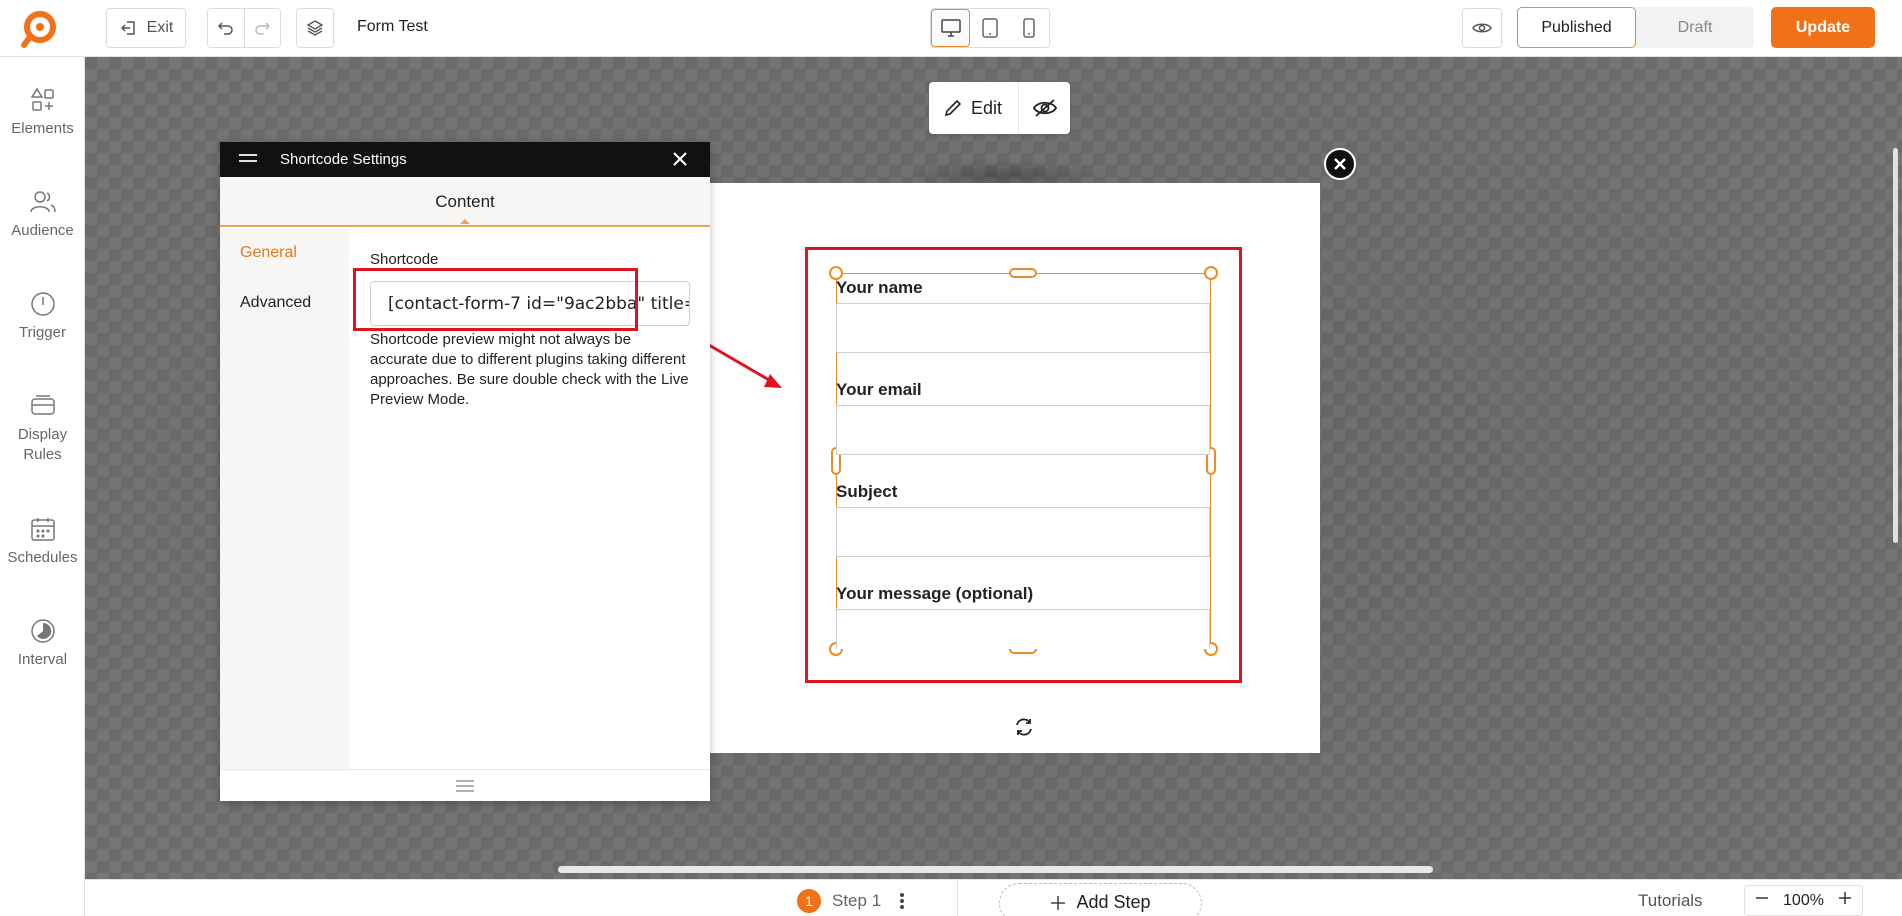 The width and height of the screenshot is (1902, 916). What do you see at coordinates (867, 491) in the screenshot?
I see `field-label: Subject` at bounding box center [867, 491].